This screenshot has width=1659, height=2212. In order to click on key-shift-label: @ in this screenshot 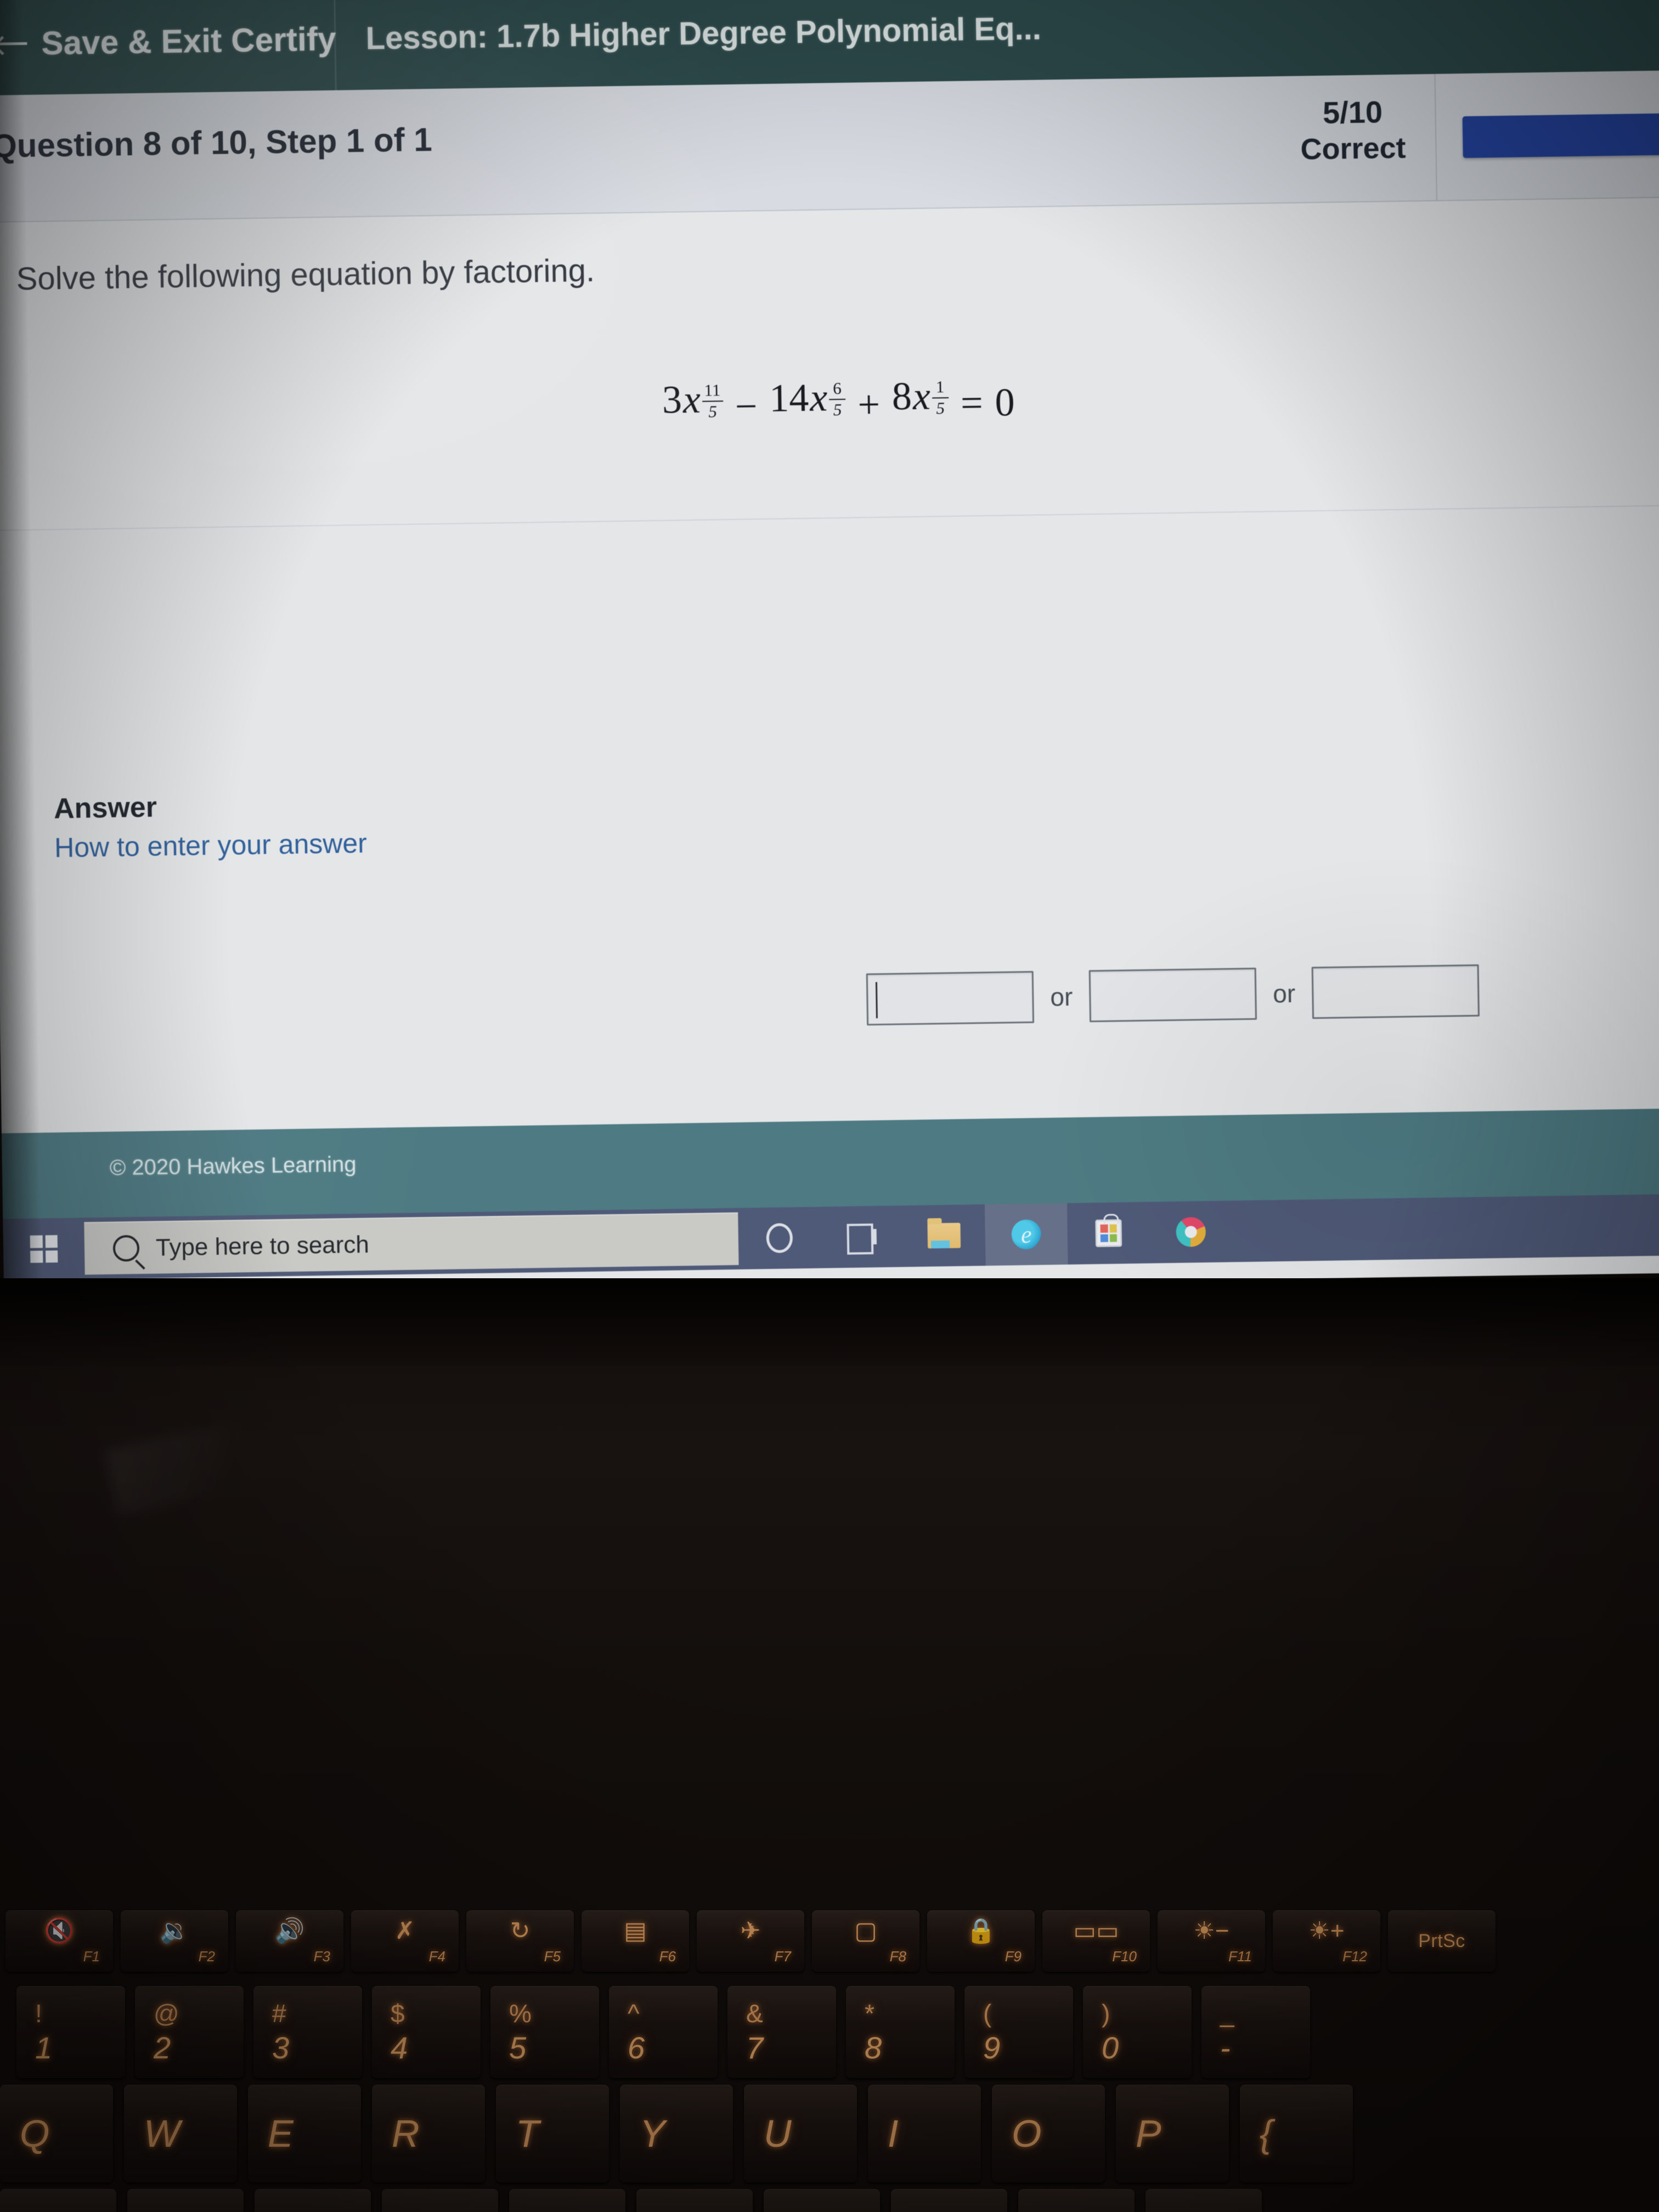, I will do `click(167, 2013)`.